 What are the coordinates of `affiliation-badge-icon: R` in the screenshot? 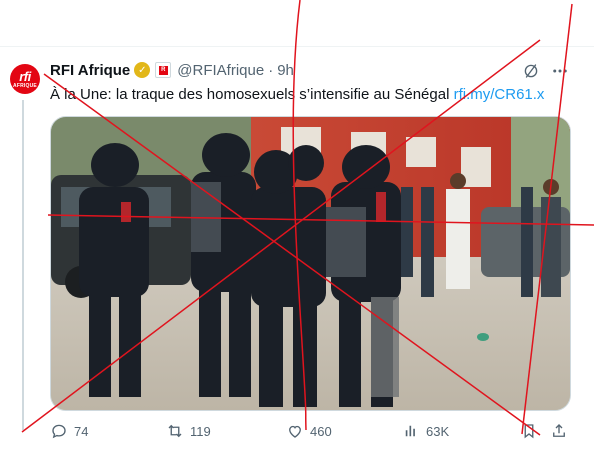 It's located at (163, 70).